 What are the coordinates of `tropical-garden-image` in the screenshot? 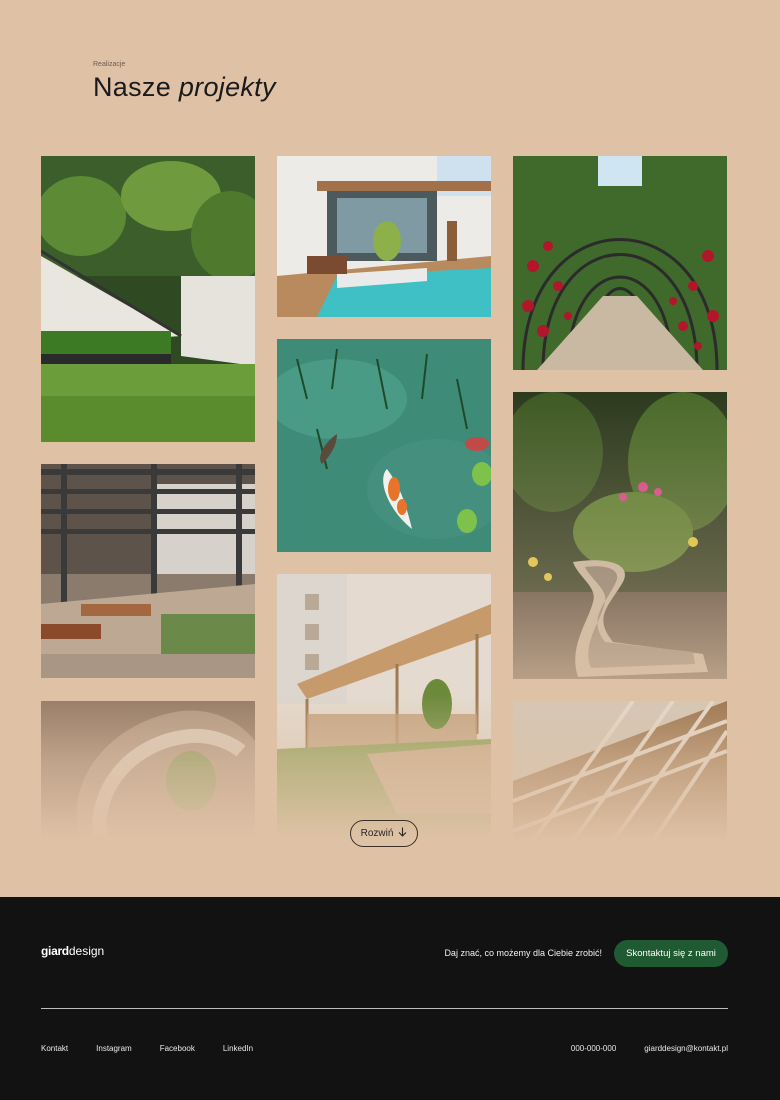 It's located at (148, 299).